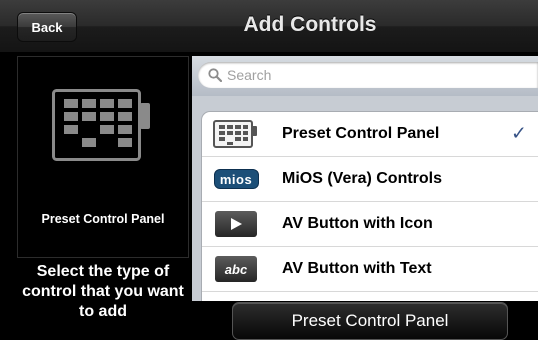  Describe the element at coordinates (370, 321) in the screenshot. I see `add-preset-control-panel-button: Preset Control Panel` at that location.